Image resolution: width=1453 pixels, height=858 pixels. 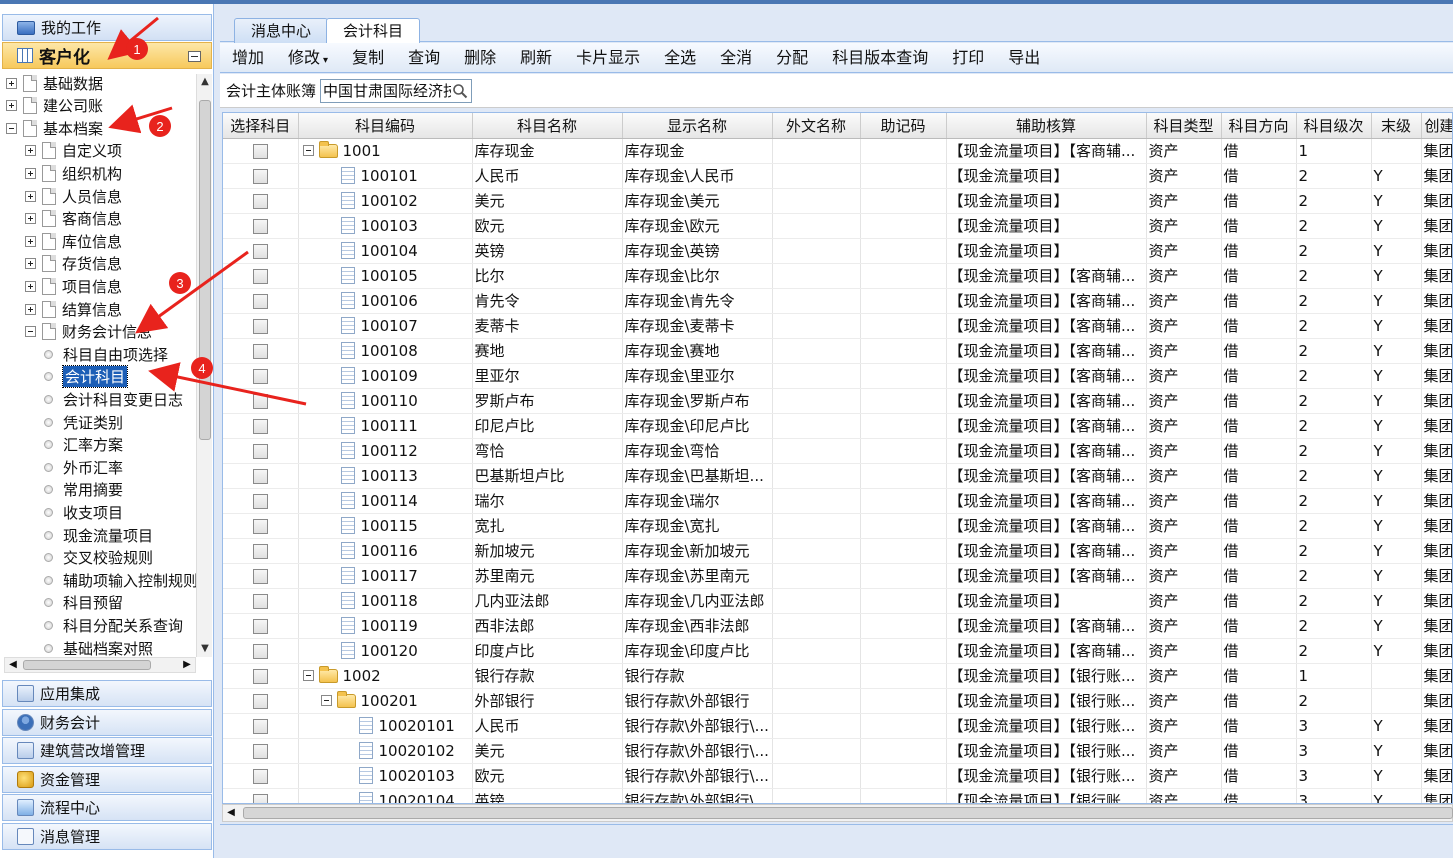 I want to click on table-row: 100101 人民币 库存现金\人民币 【现金流量项目】 资产借 2 Y 集团, so click(x=837, y=176).